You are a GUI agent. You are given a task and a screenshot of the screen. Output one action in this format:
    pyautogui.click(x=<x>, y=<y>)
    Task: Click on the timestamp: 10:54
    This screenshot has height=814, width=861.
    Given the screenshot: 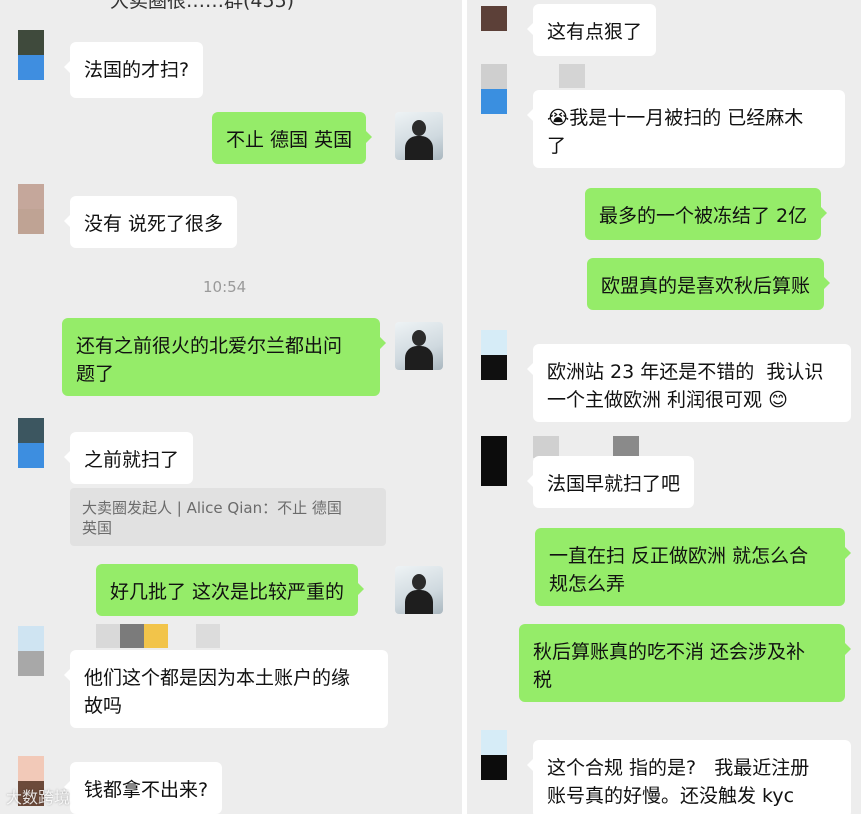 What is the action you would take?
    pyautogui.click(x=225, y=287)
    